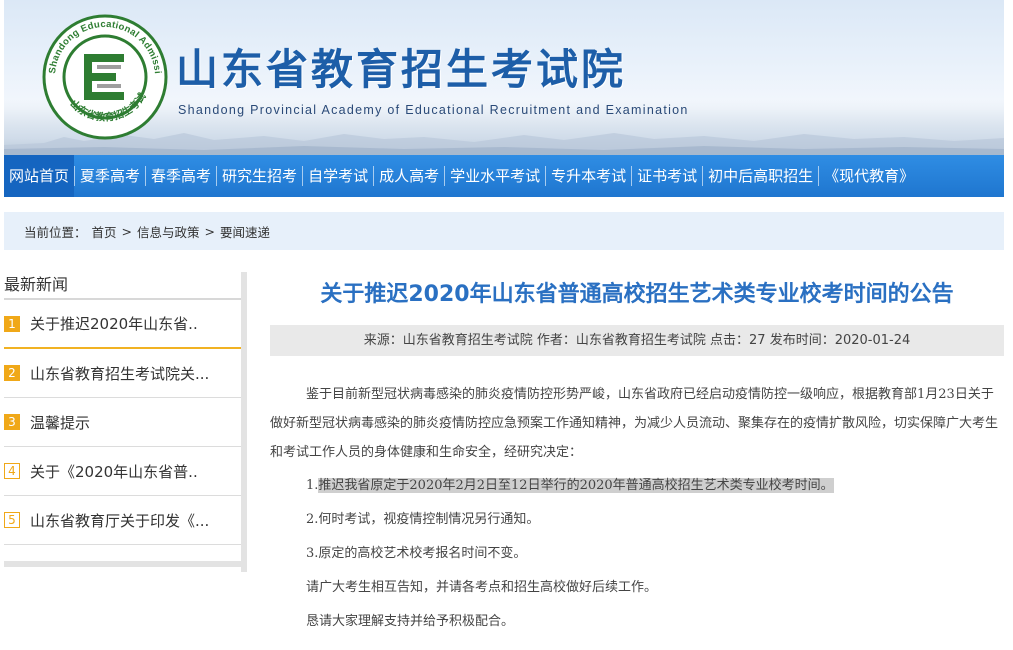 The image size is (1013, 650). I want to click on article-title: 关于推迟2020年山东省普通高校招生艺术类专业校考时间的公告, so click(637, 294).